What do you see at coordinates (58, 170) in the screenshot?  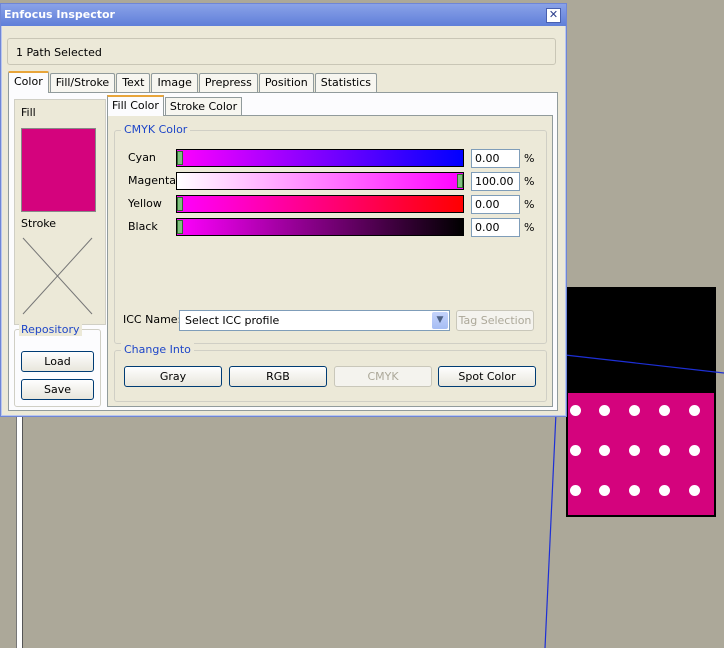 I see `fill-swatch` at bounding box center [58, 170].